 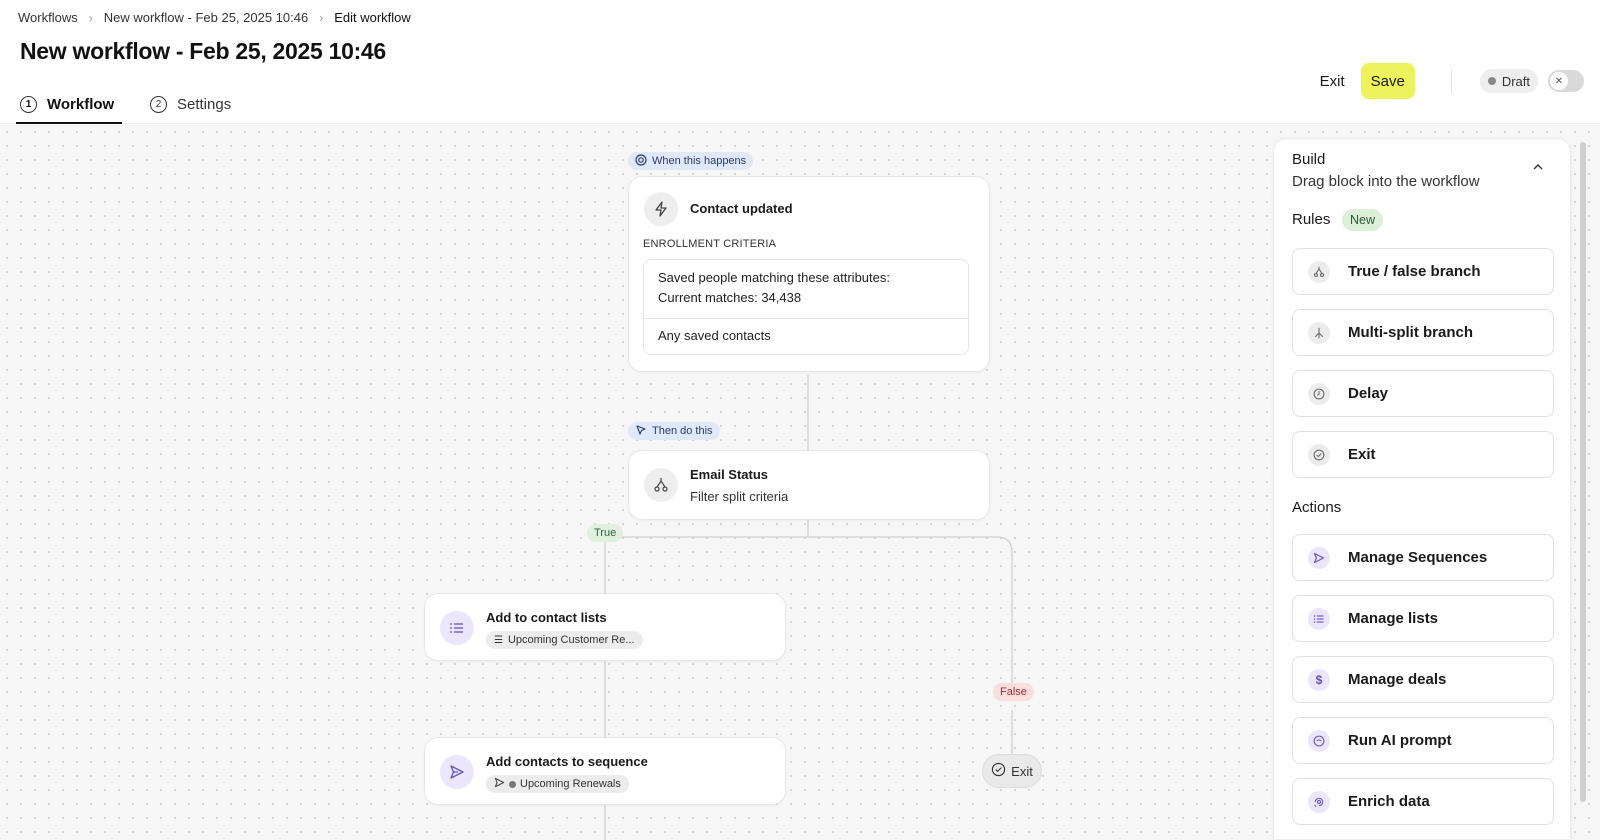 I want to click on status-label: Draft, so click(x=1515, y=81).